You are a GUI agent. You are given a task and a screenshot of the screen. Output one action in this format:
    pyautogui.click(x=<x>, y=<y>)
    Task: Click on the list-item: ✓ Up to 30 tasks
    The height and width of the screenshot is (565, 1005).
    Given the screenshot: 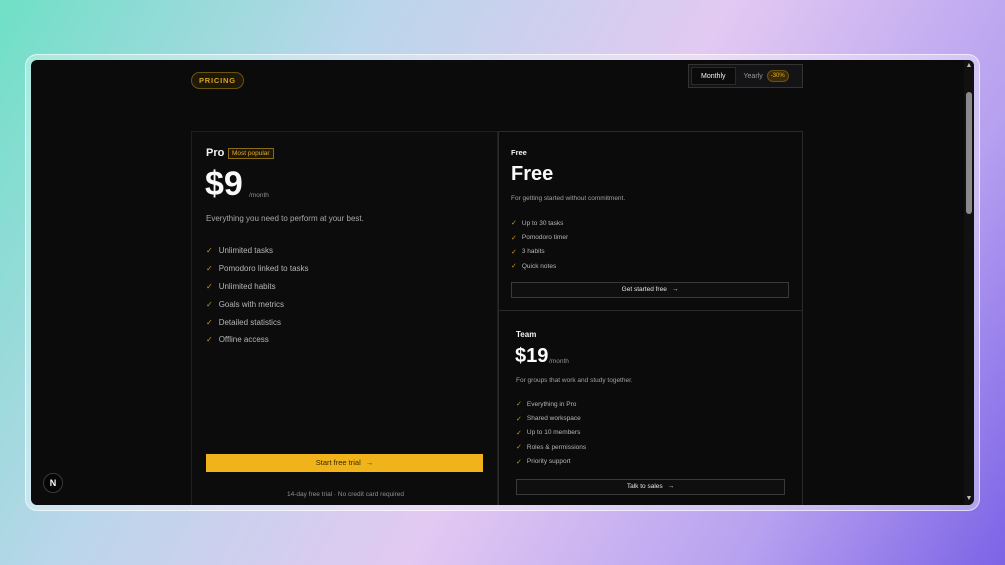 What is the action you would take?
    pyautogui.click(x=537, y=223)
    